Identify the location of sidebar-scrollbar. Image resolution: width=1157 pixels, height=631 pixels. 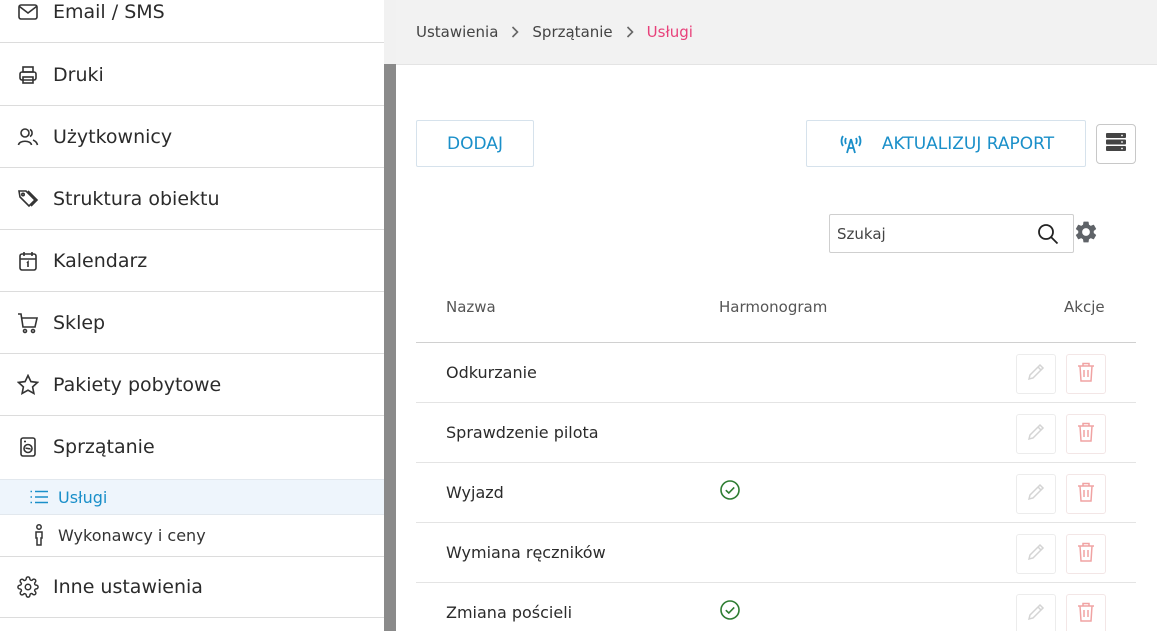
(390, 315).